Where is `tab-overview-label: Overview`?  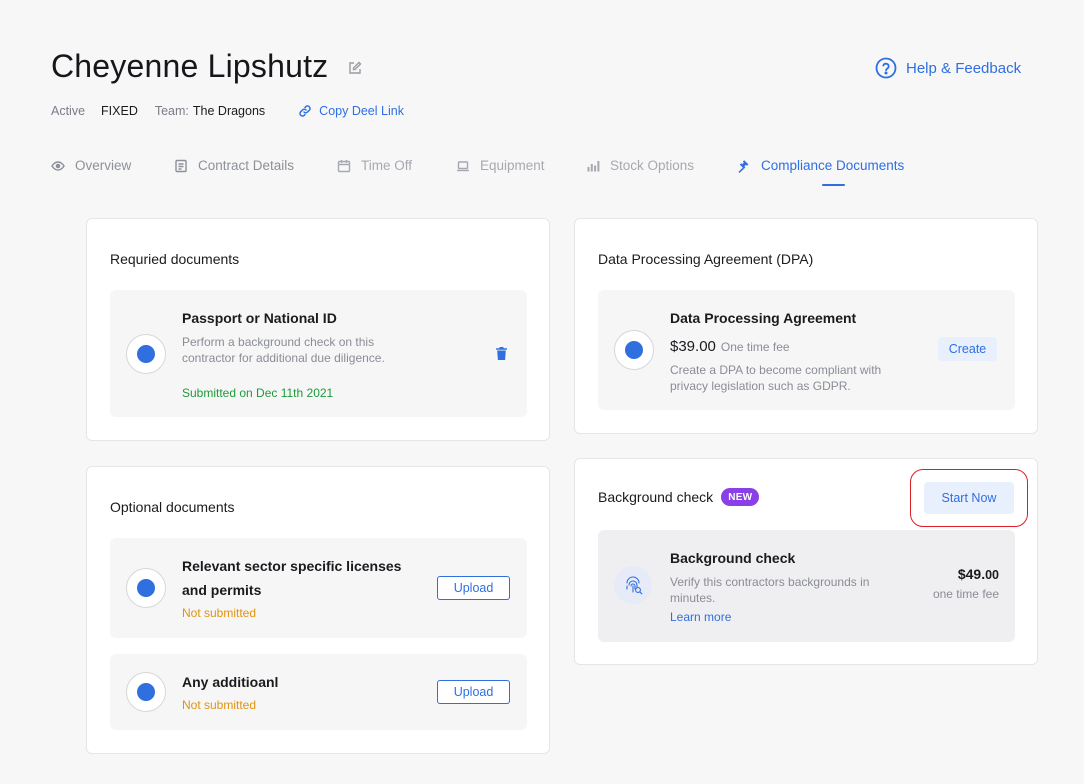 tab-overview-label: Overview is located at coordinates (103, 165).